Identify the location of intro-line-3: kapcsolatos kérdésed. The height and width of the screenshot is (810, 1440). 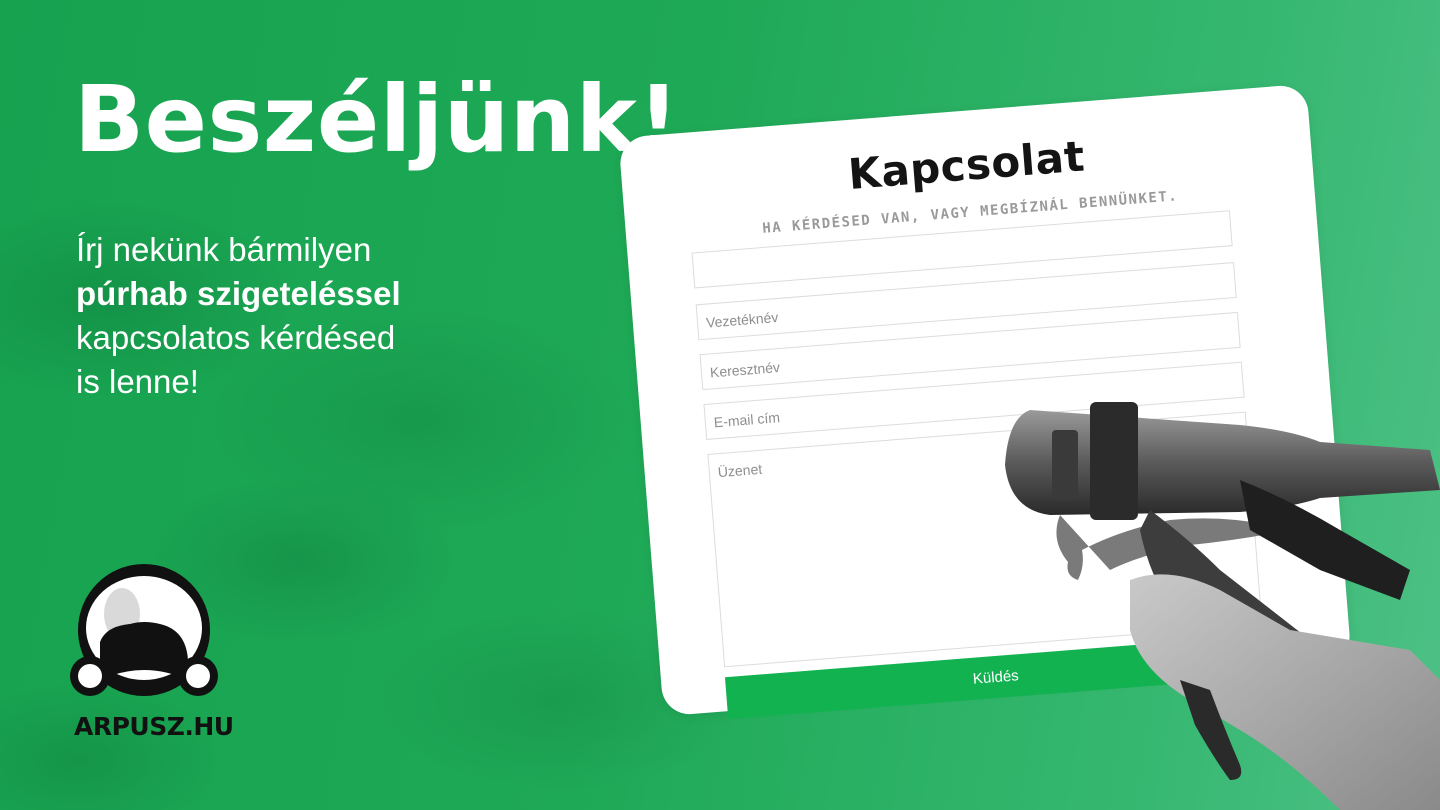
(236, 337).